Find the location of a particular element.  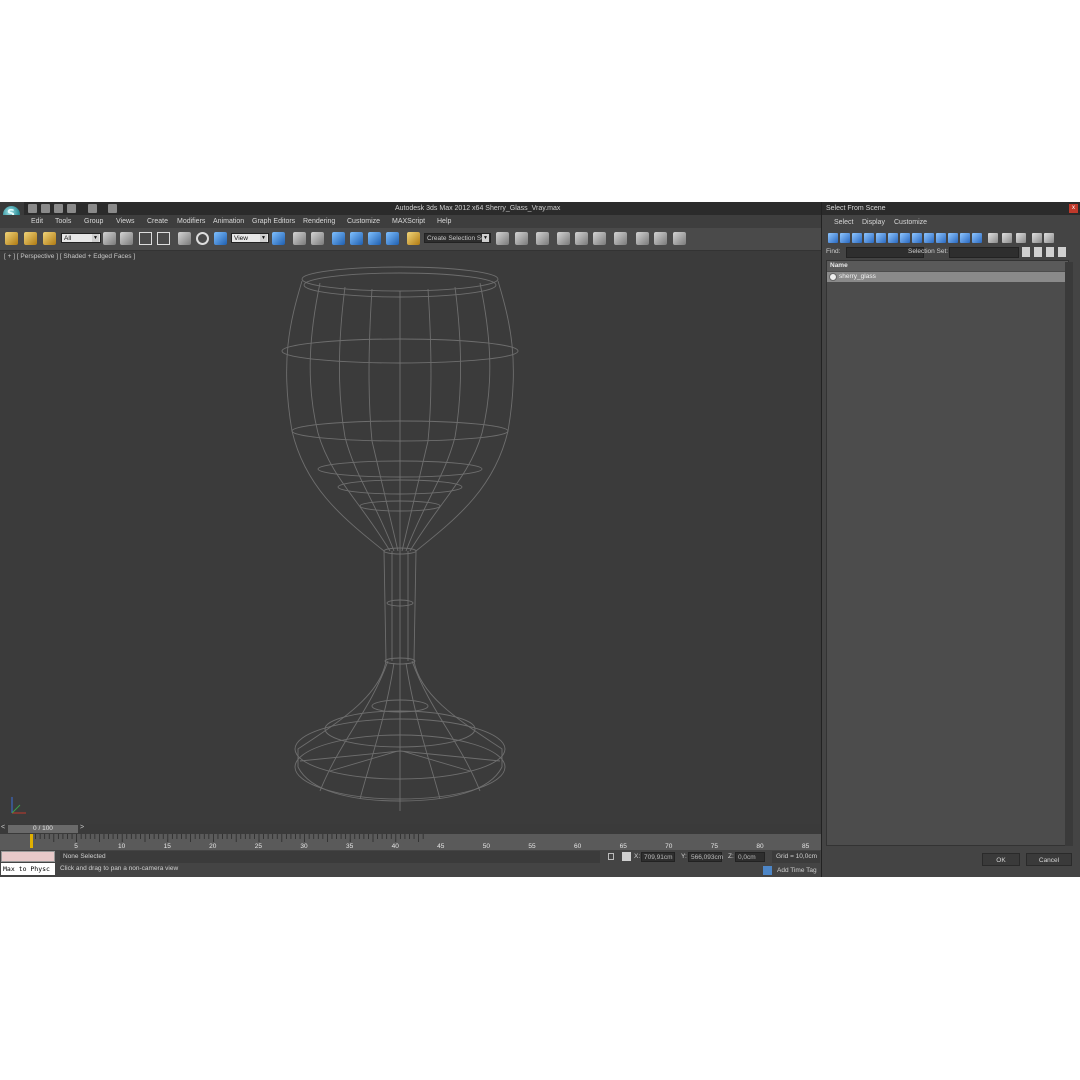

ok-button: OK is located at coordinates (1001, 859).